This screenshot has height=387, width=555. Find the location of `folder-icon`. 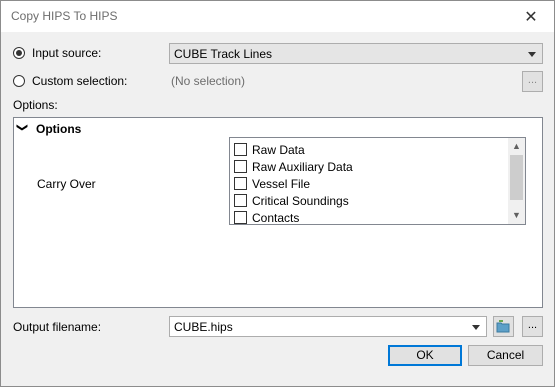

folder-icon is located at coordinates (503, 326).